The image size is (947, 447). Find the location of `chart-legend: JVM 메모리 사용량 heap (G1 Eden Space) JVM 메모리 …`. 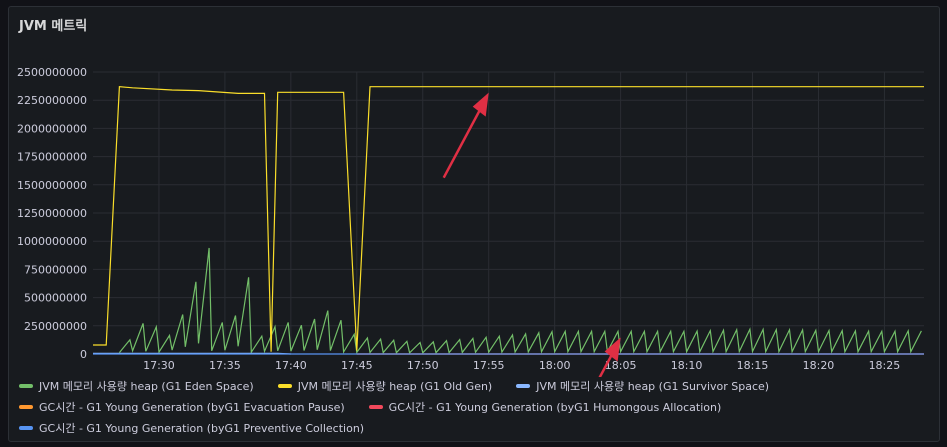

chart-legend: JVM 메모리 사용량 heap (G1 Eden Space) JVM 메모리 … is located at coordinates (474, 406).